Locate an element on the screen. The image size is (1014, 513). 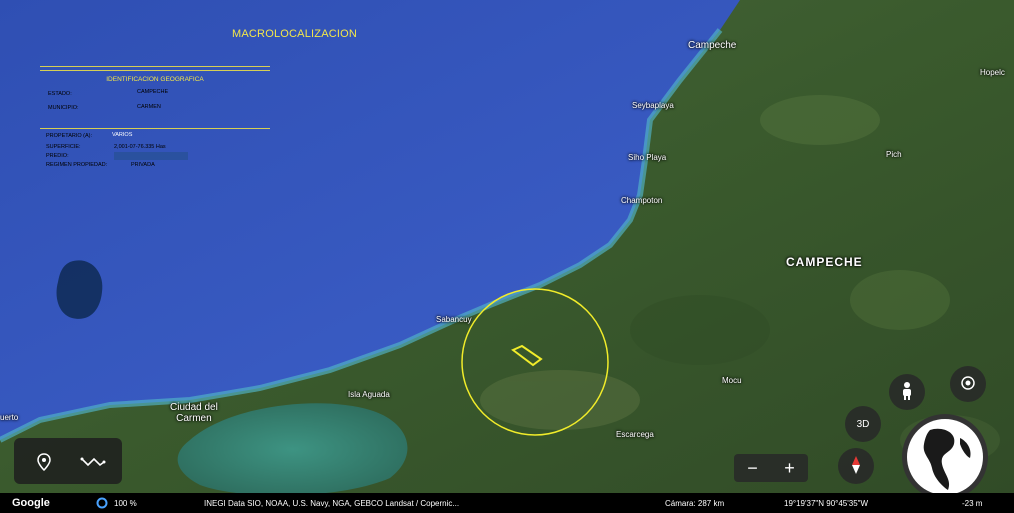
elevation: -23 m is located at coordinates (972, 503).